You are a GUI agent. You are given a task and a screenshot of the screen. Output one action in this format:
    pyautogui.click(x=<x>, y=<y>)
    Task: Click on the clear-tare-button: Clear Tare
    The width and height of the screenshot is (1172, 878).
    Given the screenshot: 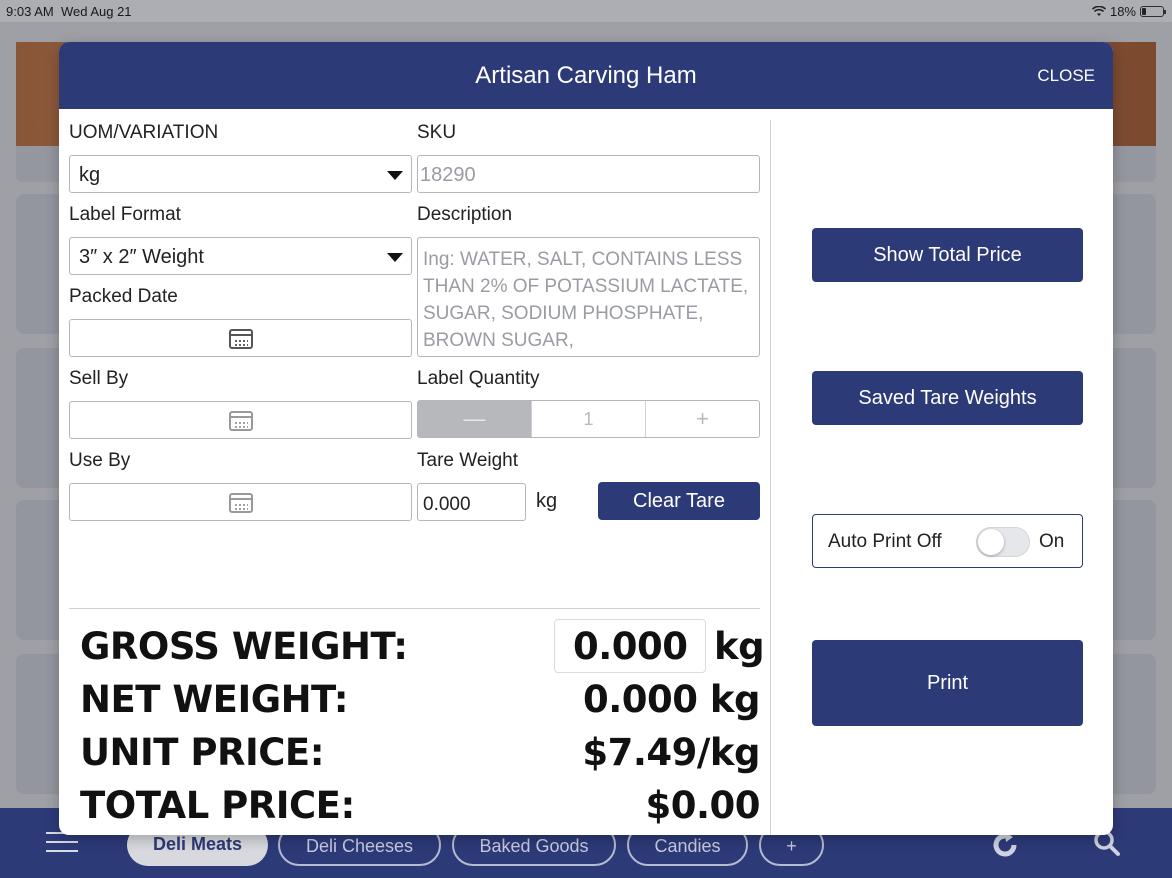 What is the action you would take?
    pyautogui.click(x=679, y=501)
    